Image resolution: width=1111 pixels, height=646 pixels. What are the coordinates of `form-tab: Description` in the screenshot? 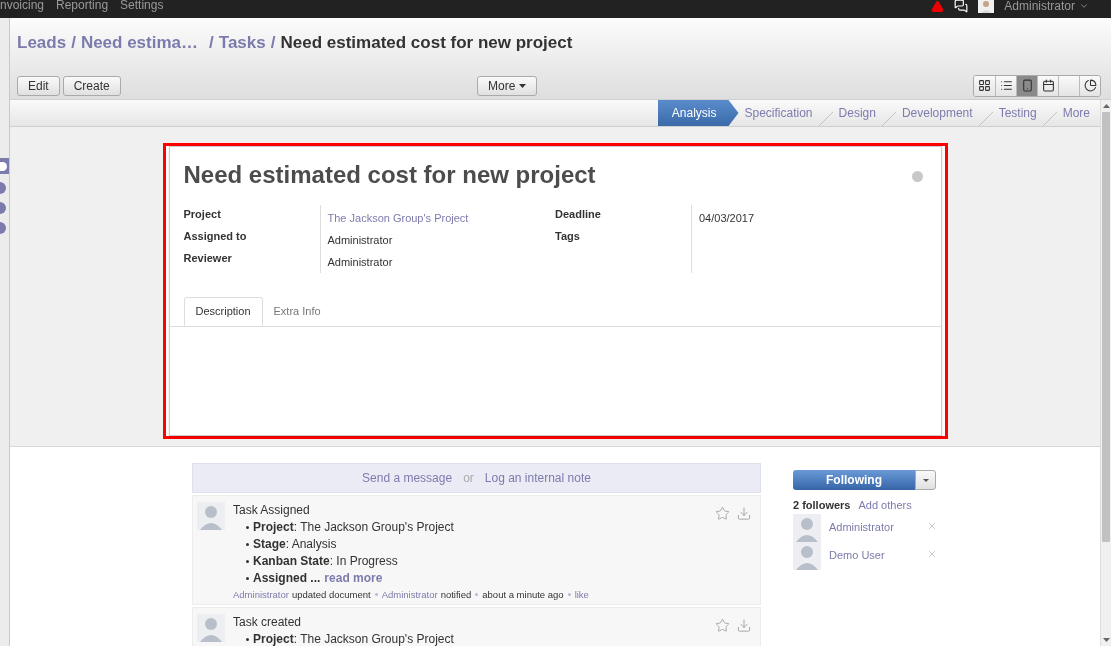 It's located at (223, 311).